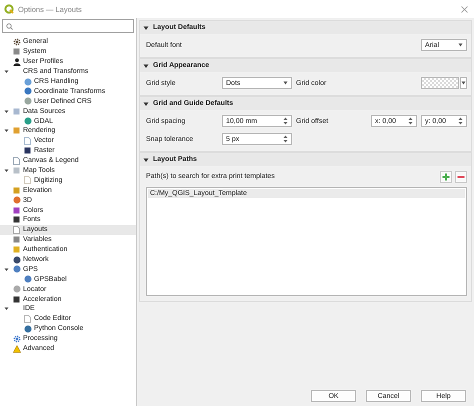 The height and width of the screenshot is (406, 474). Describe the element at coordinates (461, 176) in the screenshot. I see `remove-path-button` at that location.